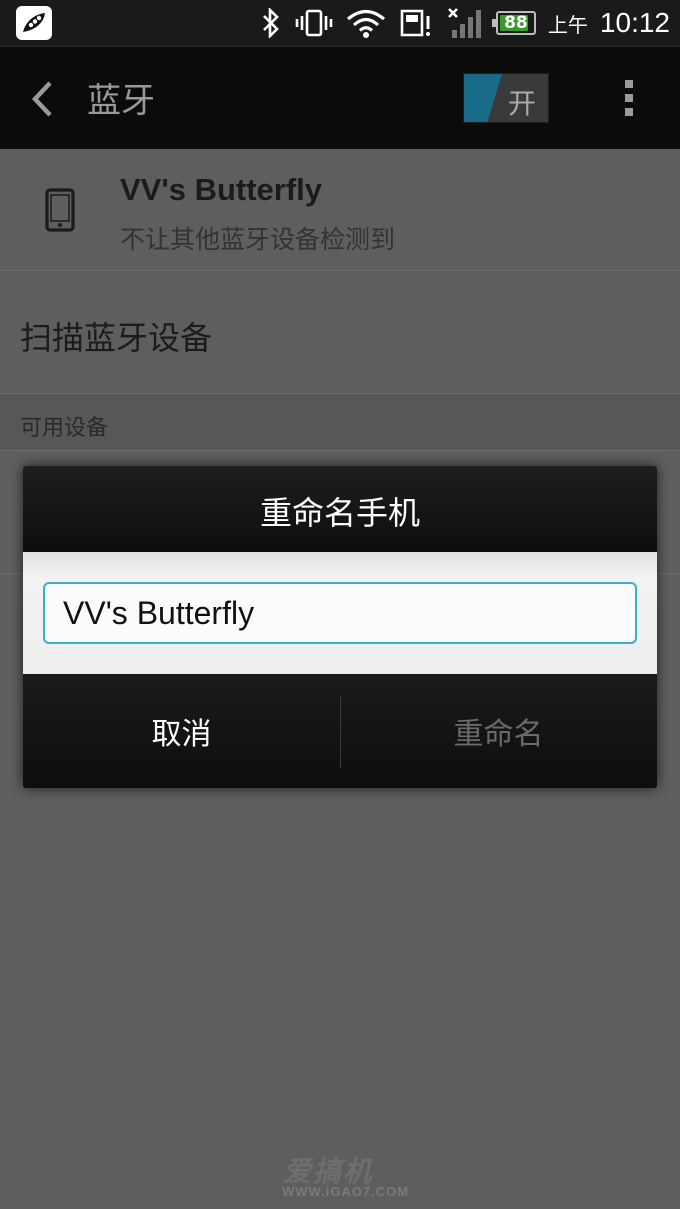 This screenshot has width=680, height=1209. Describe the element at coordinates (630, 98) in the screenshot. I see `overflow-menu-icon` at that location.